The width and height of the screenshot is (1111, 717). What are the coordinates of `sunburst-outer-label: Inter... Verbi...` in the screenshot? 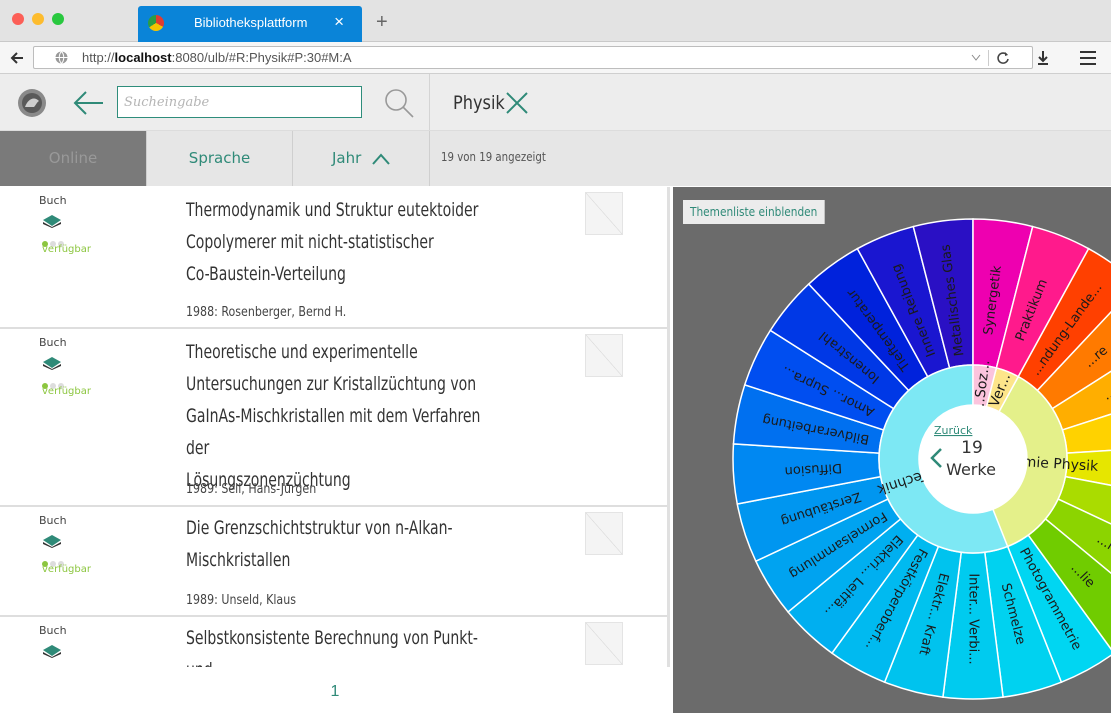 It's located at (973, 618).